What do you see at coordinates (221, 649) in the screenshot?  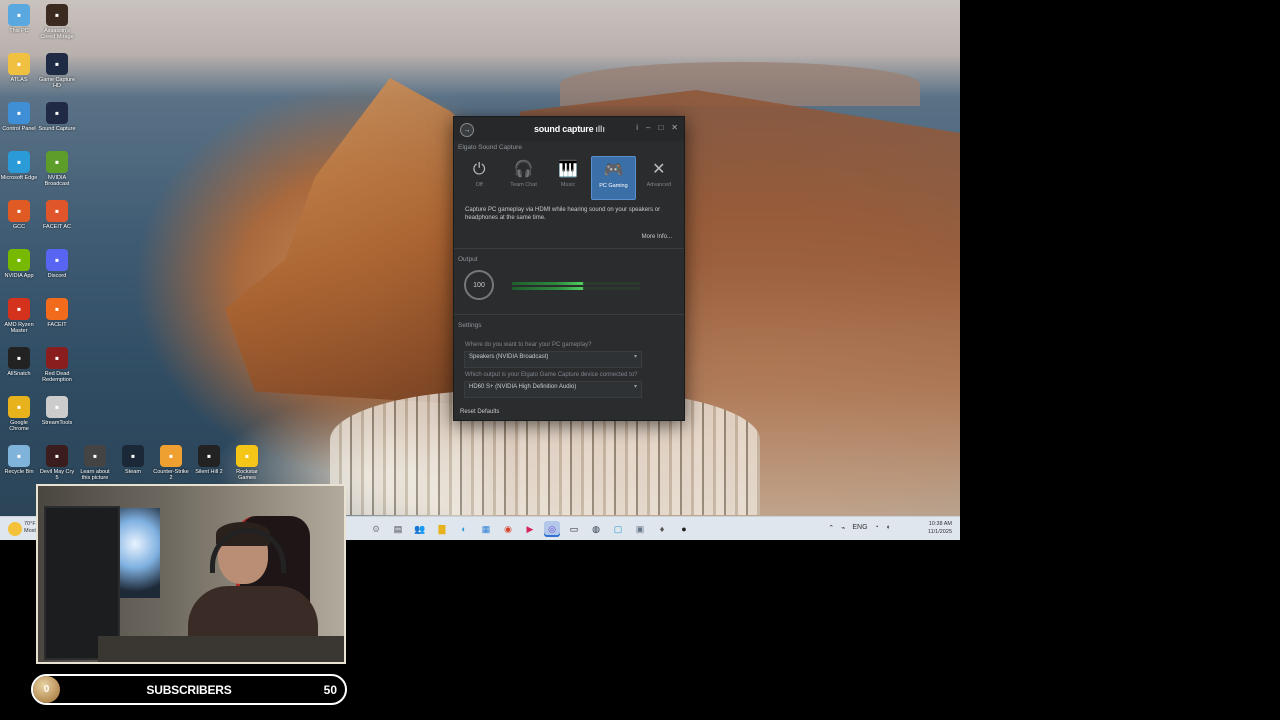 I see `webcam-desk` at bounding box center [221, 649].